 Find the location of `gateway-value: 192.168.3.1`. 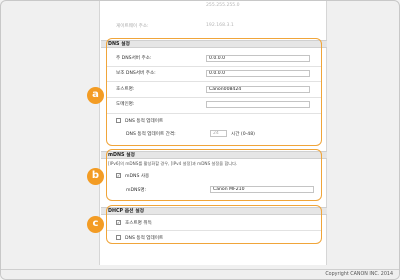

gateway-value: 192.168.3.1 is located at coordinates (220, 25).